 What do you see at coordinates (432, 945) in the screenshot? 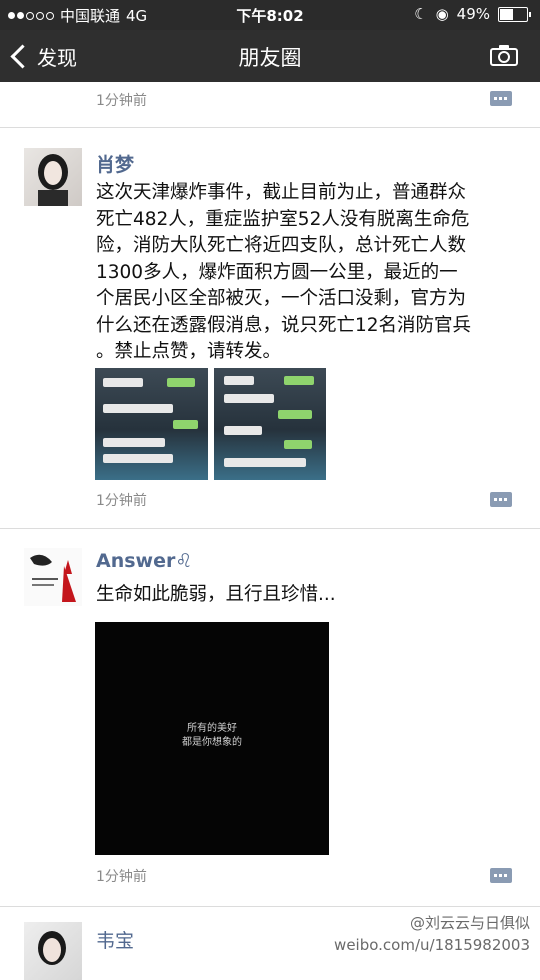
I see `watermark-url: weibo.com/u/1815982003` at bounding box center [432, 945].